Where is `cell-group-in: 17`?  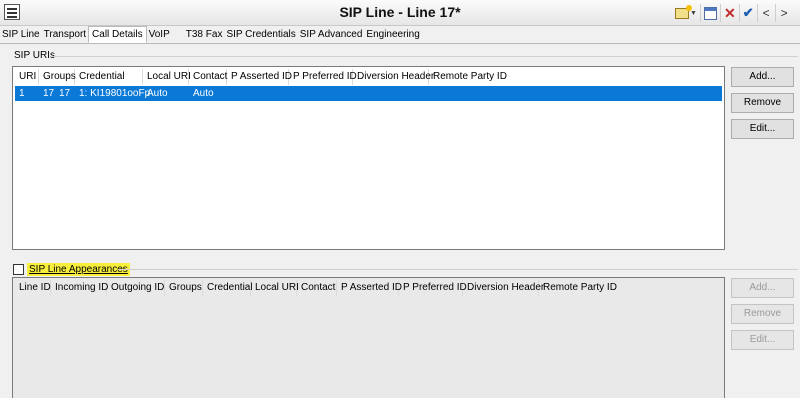 cell-group-in: 17 is located at coordinates (49, 93).